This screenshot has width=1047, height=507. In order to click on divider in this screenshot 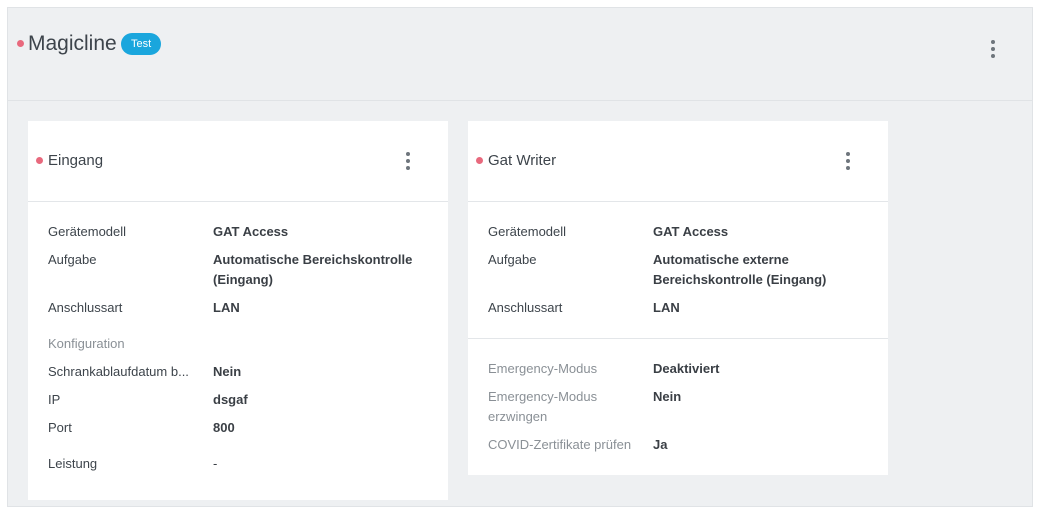, I will do `click(678, 338)`.